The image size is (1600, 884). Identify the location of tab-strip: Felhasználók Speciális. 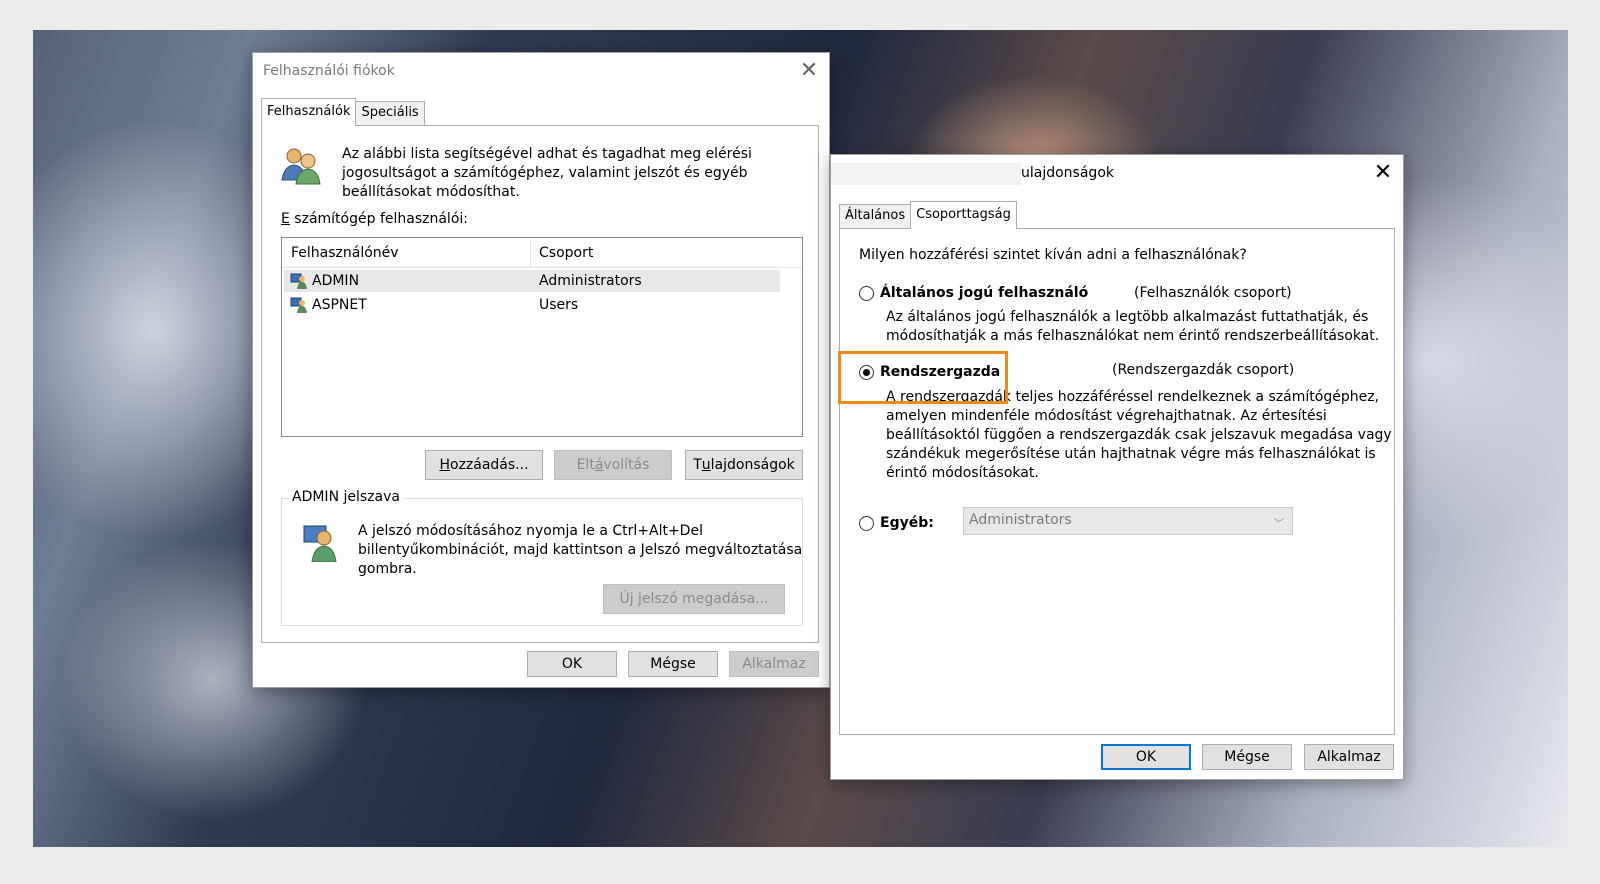
(343, 112).